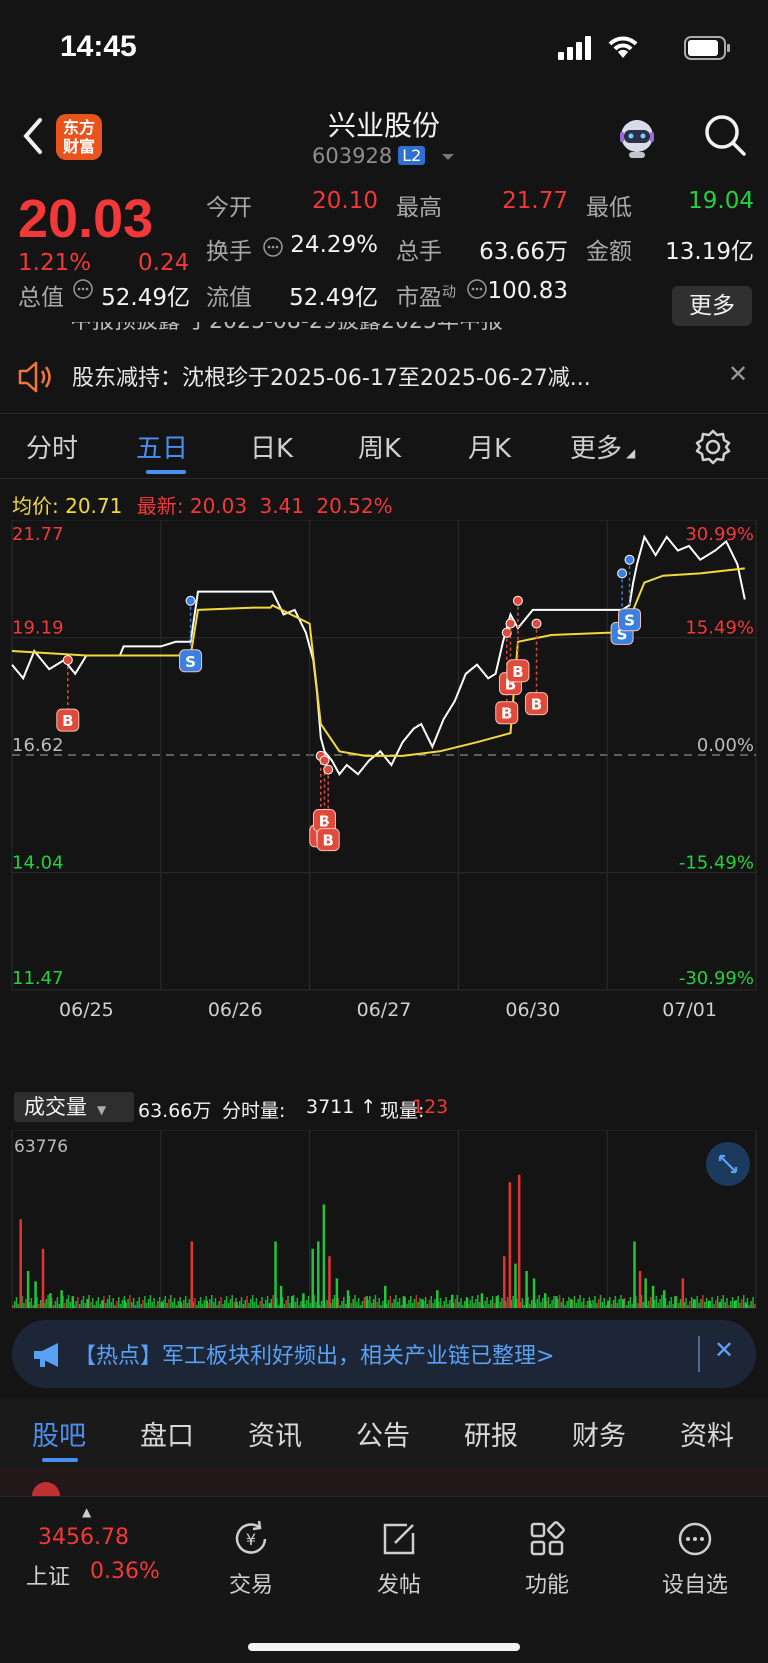  What do you see at coordinates (52, 446) in the screenshot?
I see `tab-intraday: 分时` at bounding box center [52, 446].